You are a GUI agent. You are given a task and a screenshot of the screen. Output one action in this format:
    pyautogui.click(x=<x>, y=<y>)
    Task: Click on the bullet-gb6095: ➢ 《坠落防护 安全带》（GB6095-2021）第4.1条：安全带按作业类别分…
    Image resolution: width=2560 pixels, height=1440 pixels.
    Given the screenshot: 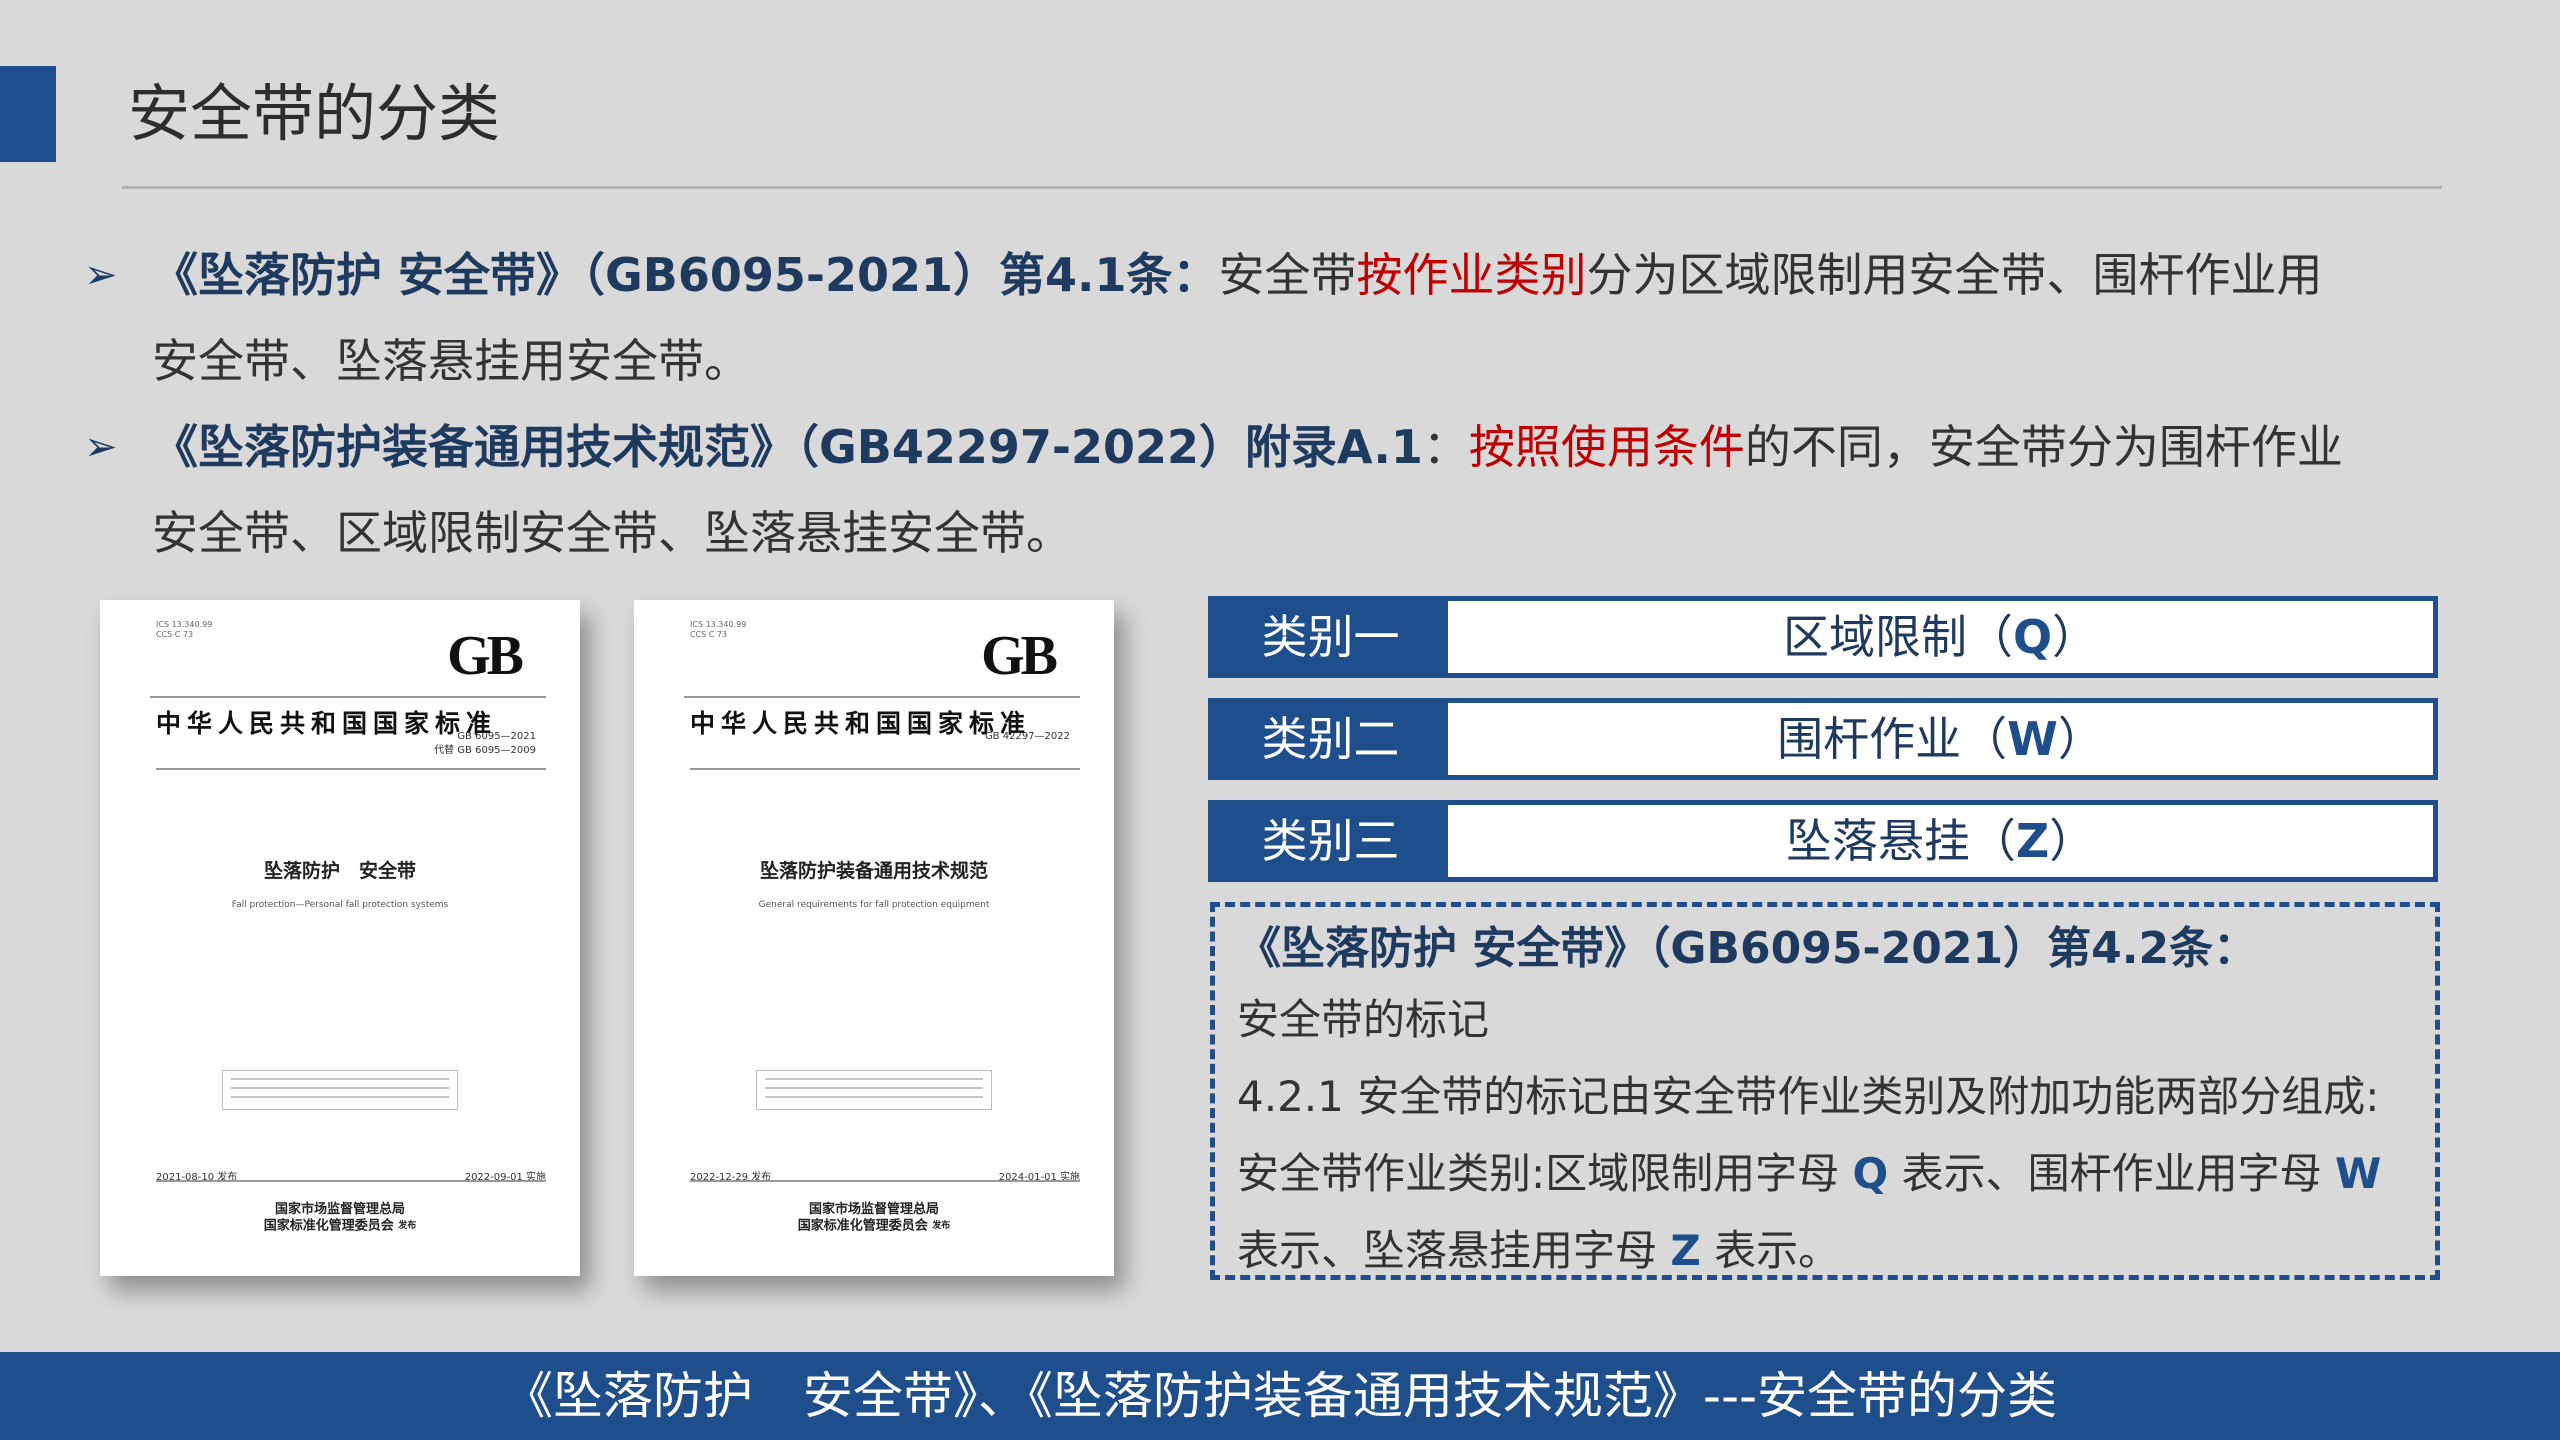 What is the action you would take?
    pyautogui.click(x=1249, y=318)
    